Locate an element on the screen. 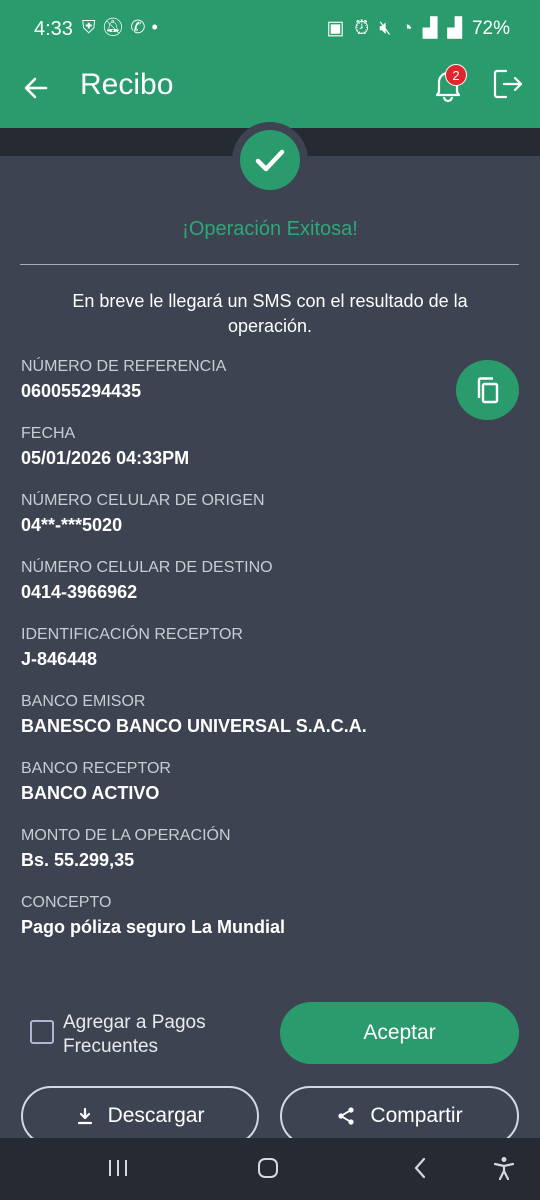 The width and height of the screenshot is (540, 1200). download-icon is located at coordinates (84, 1116).